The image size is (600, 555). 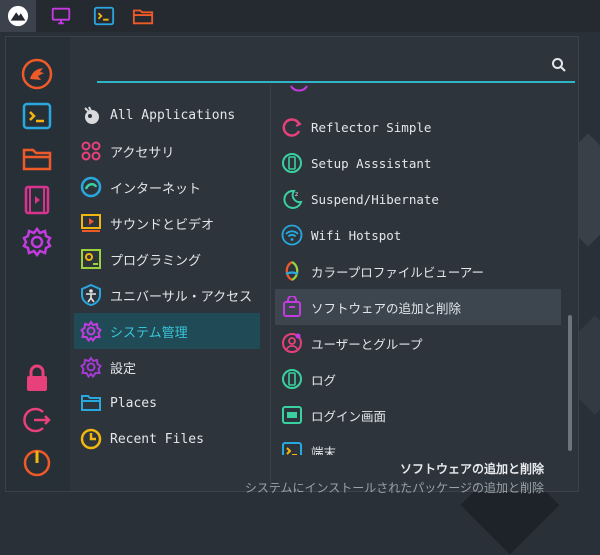 I want to click on folder-icon, so click(x=91, y=403).